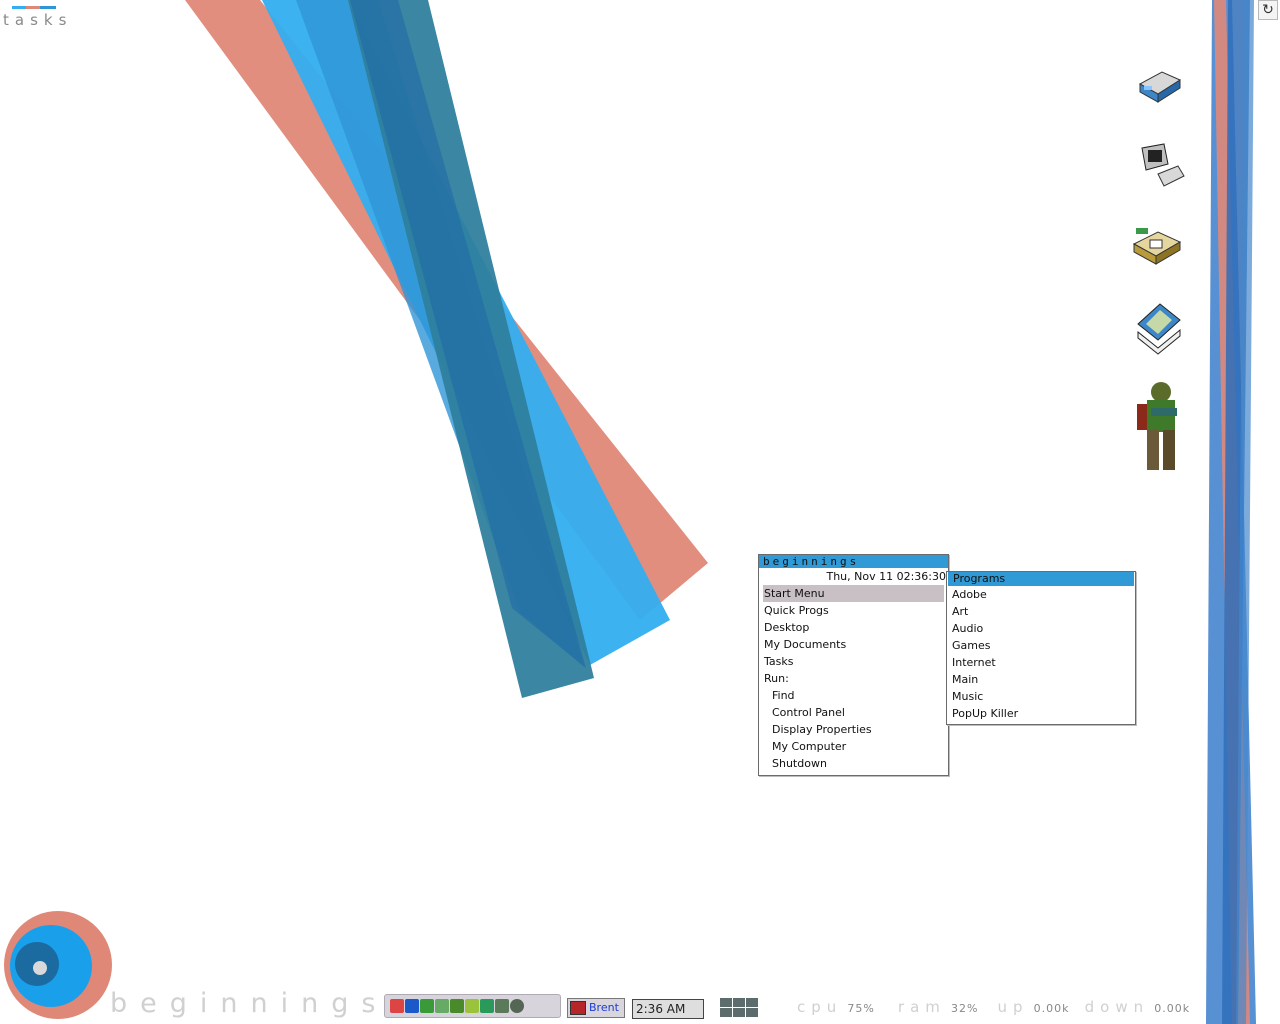  What do you see at coordinates (853, 695) in the screenshot?
I see `menu-item-find: Find` at bounding box center [853, 695].